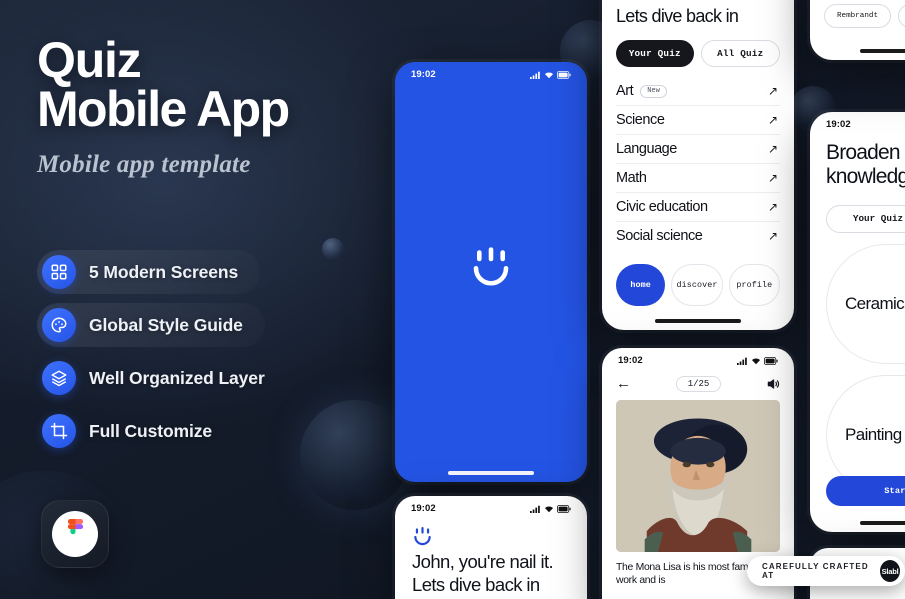 The height and width of the screenshot is (599, 905). Describe the element at coordinates (815, 571) in the screenshot. I see `crafted-text: CAREFULLY CRAFTED AT` at that location.